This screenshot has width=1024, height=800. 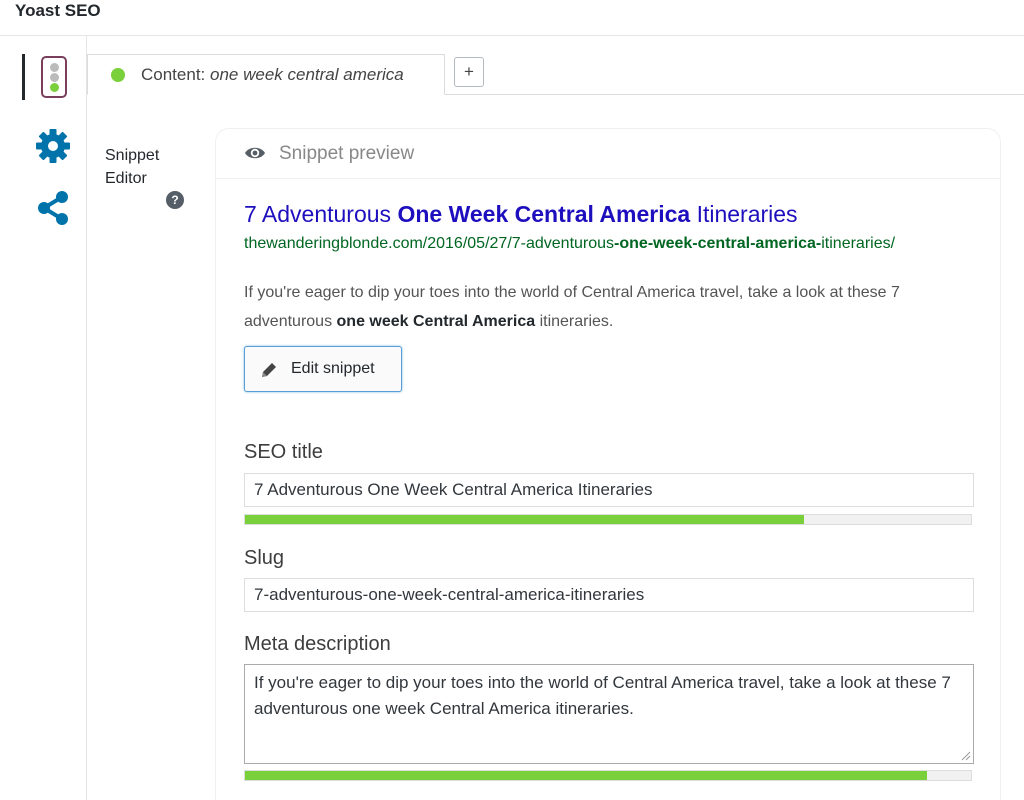 What do you see at coordinates (609, 490) in the screenshot?
I see `seo-title-input` at bounding box center [609, 490].